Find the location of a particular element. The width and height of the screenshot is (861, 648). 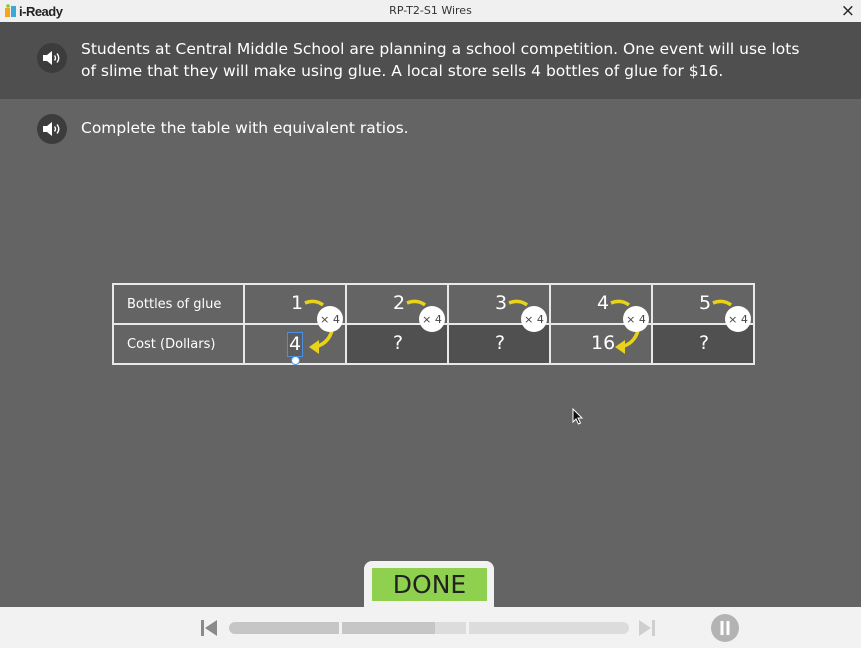

window-title: RP-T2-S1 Wires is located at coordinates (430, 10).